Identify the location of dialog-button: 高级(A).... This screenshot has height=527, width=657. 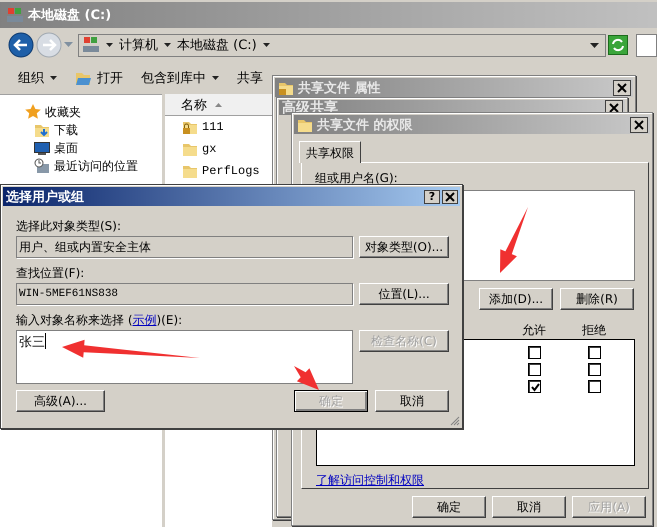
(60, 401).